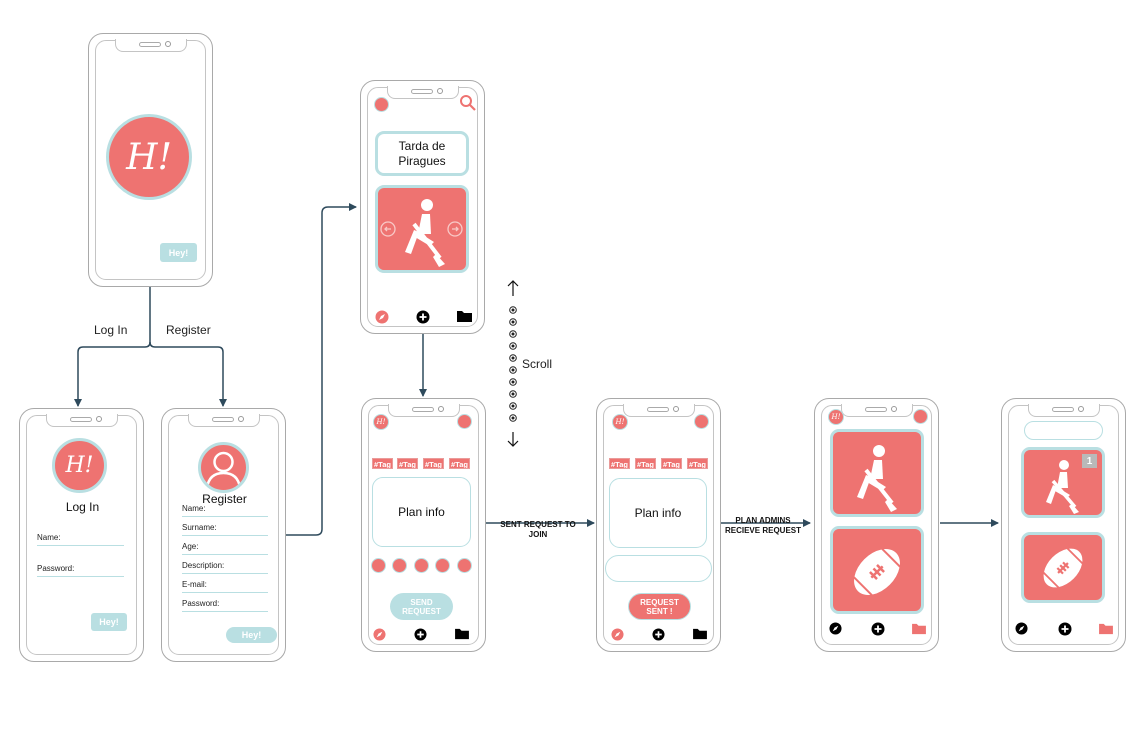  What do you see at coordinates (188, 330) in the screenshot?
I see `register-flow-label: Register` at bounding box center [188, 330].